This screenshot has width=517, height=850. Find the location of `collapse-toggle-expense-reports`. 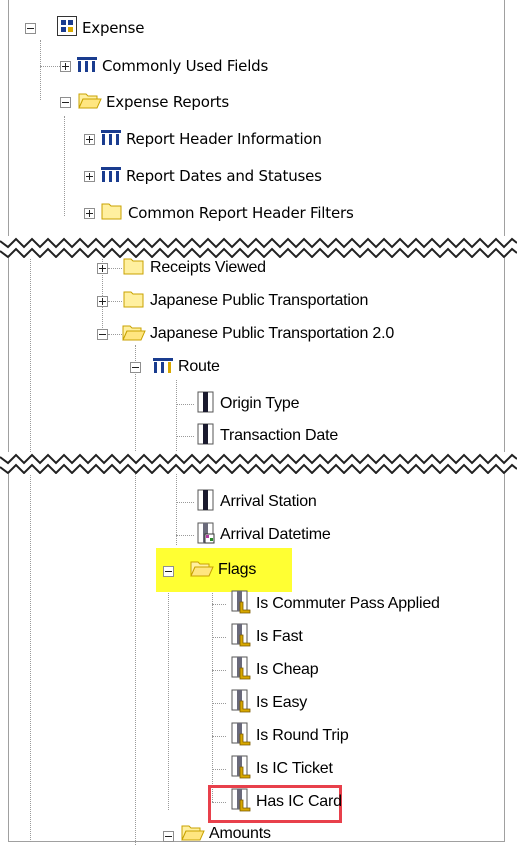

collapse-toggle-expense-reports is located at coordinates (65, 102).